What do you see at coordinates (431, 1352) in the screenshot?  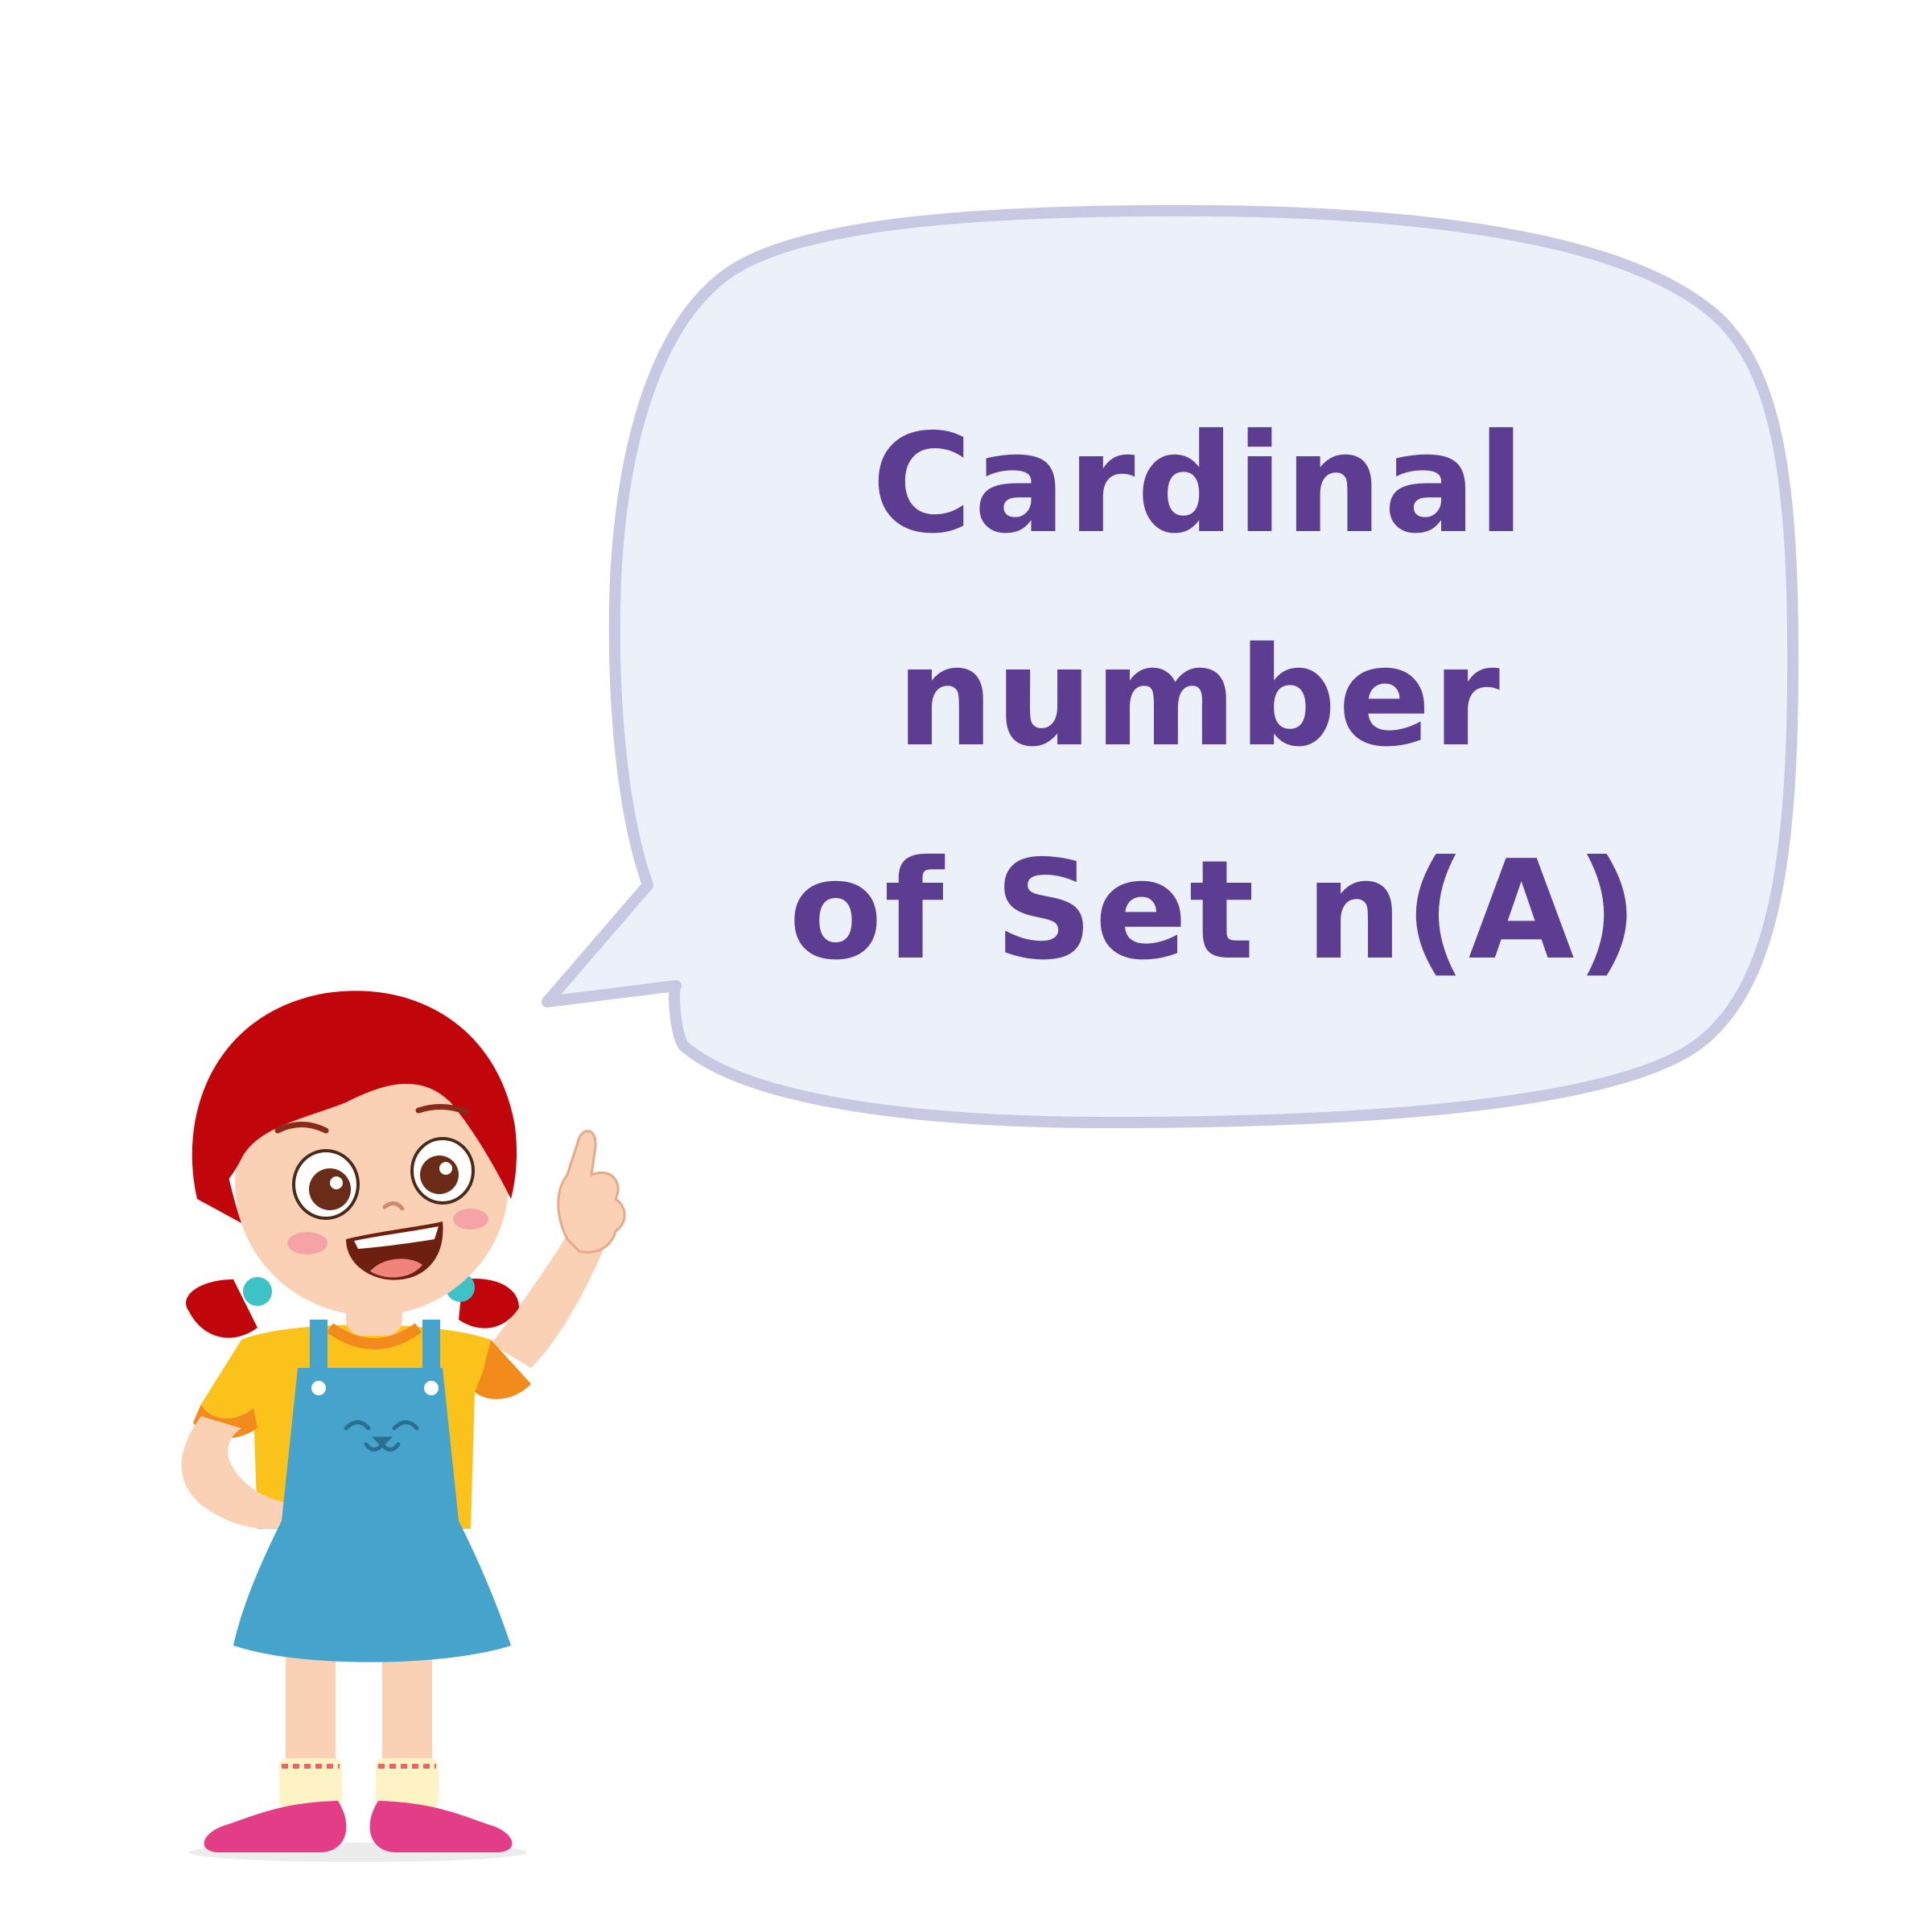 I see `strap-right` at bounding box center [431, 1352].